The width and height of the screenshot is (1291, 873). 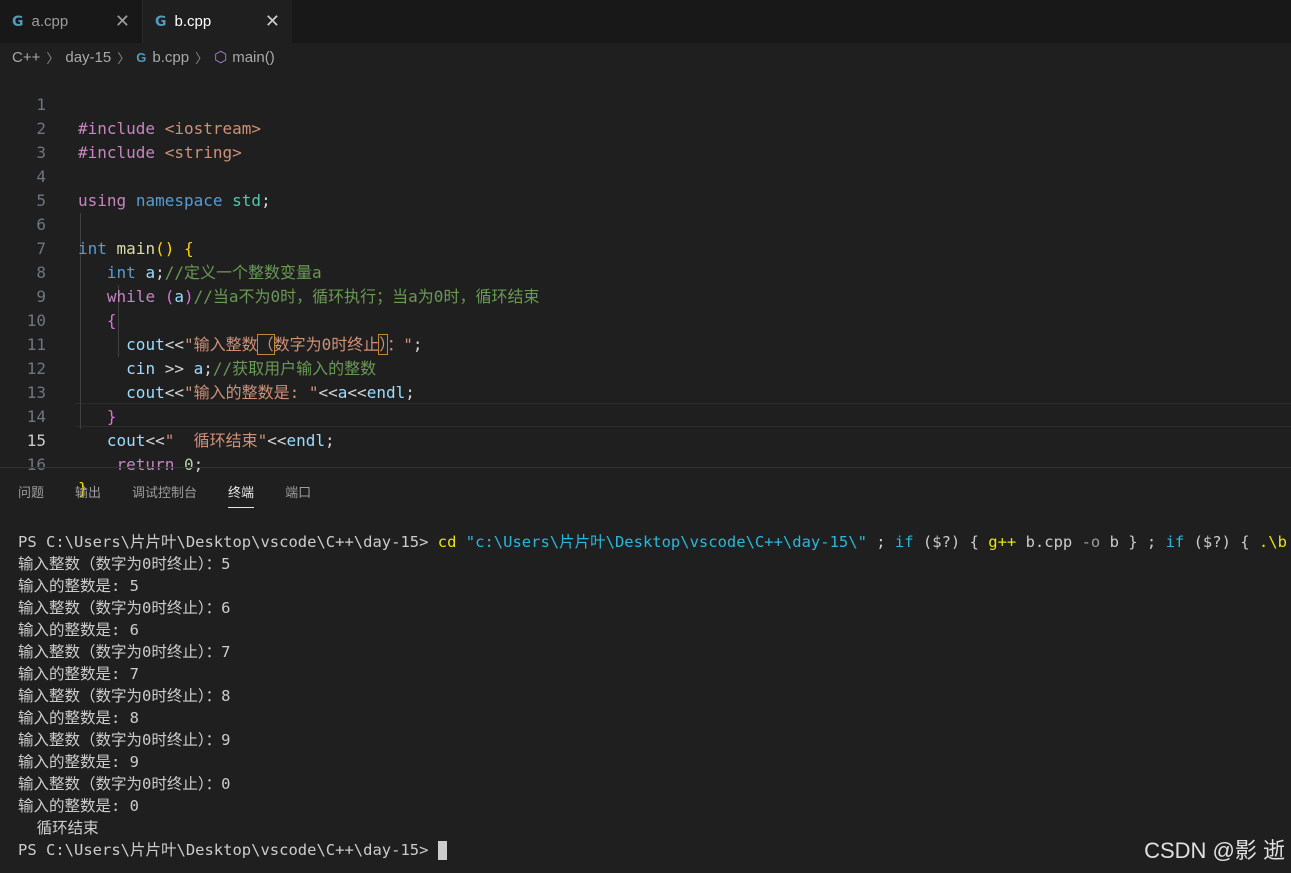 What do you see at coordinates (193, 21) in the screenshot?
I see `tab-label: b.cpp` at bounding box center [193, 21].